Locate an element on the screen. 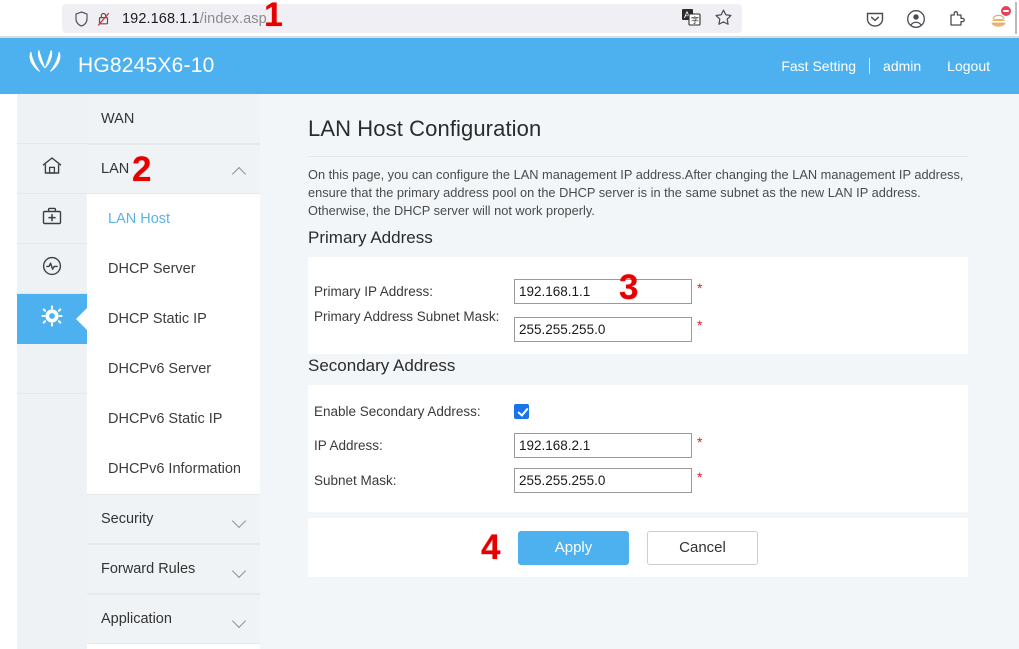  account-icon is located at coordinates (916, 19).